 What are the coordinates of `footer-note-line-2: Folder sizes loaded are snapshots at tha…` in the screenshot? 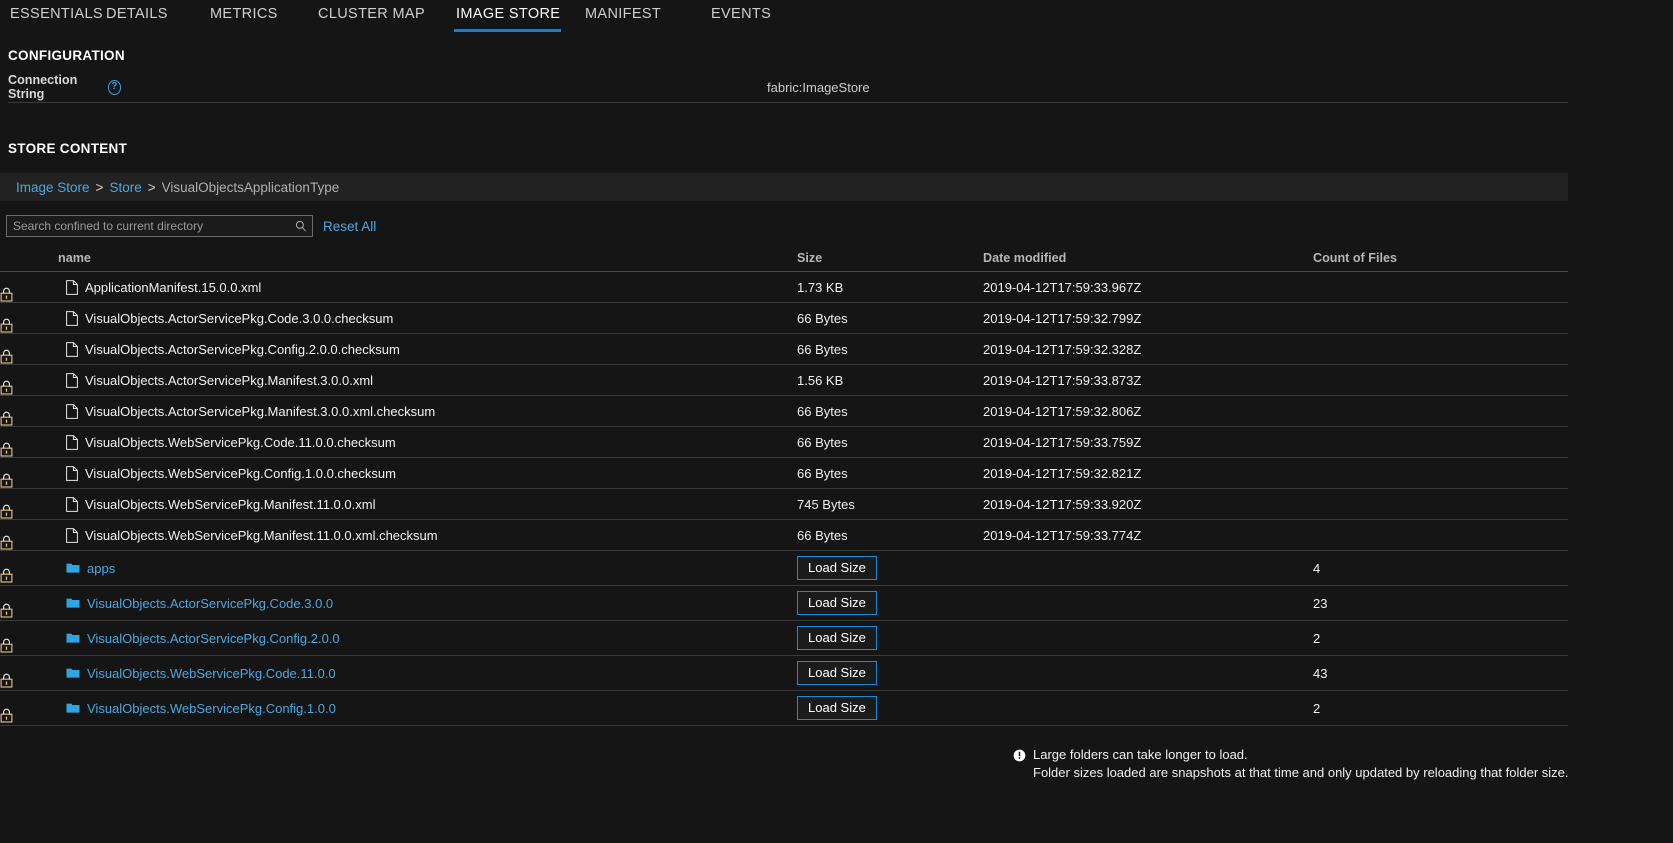 It's located at (1301, 772).